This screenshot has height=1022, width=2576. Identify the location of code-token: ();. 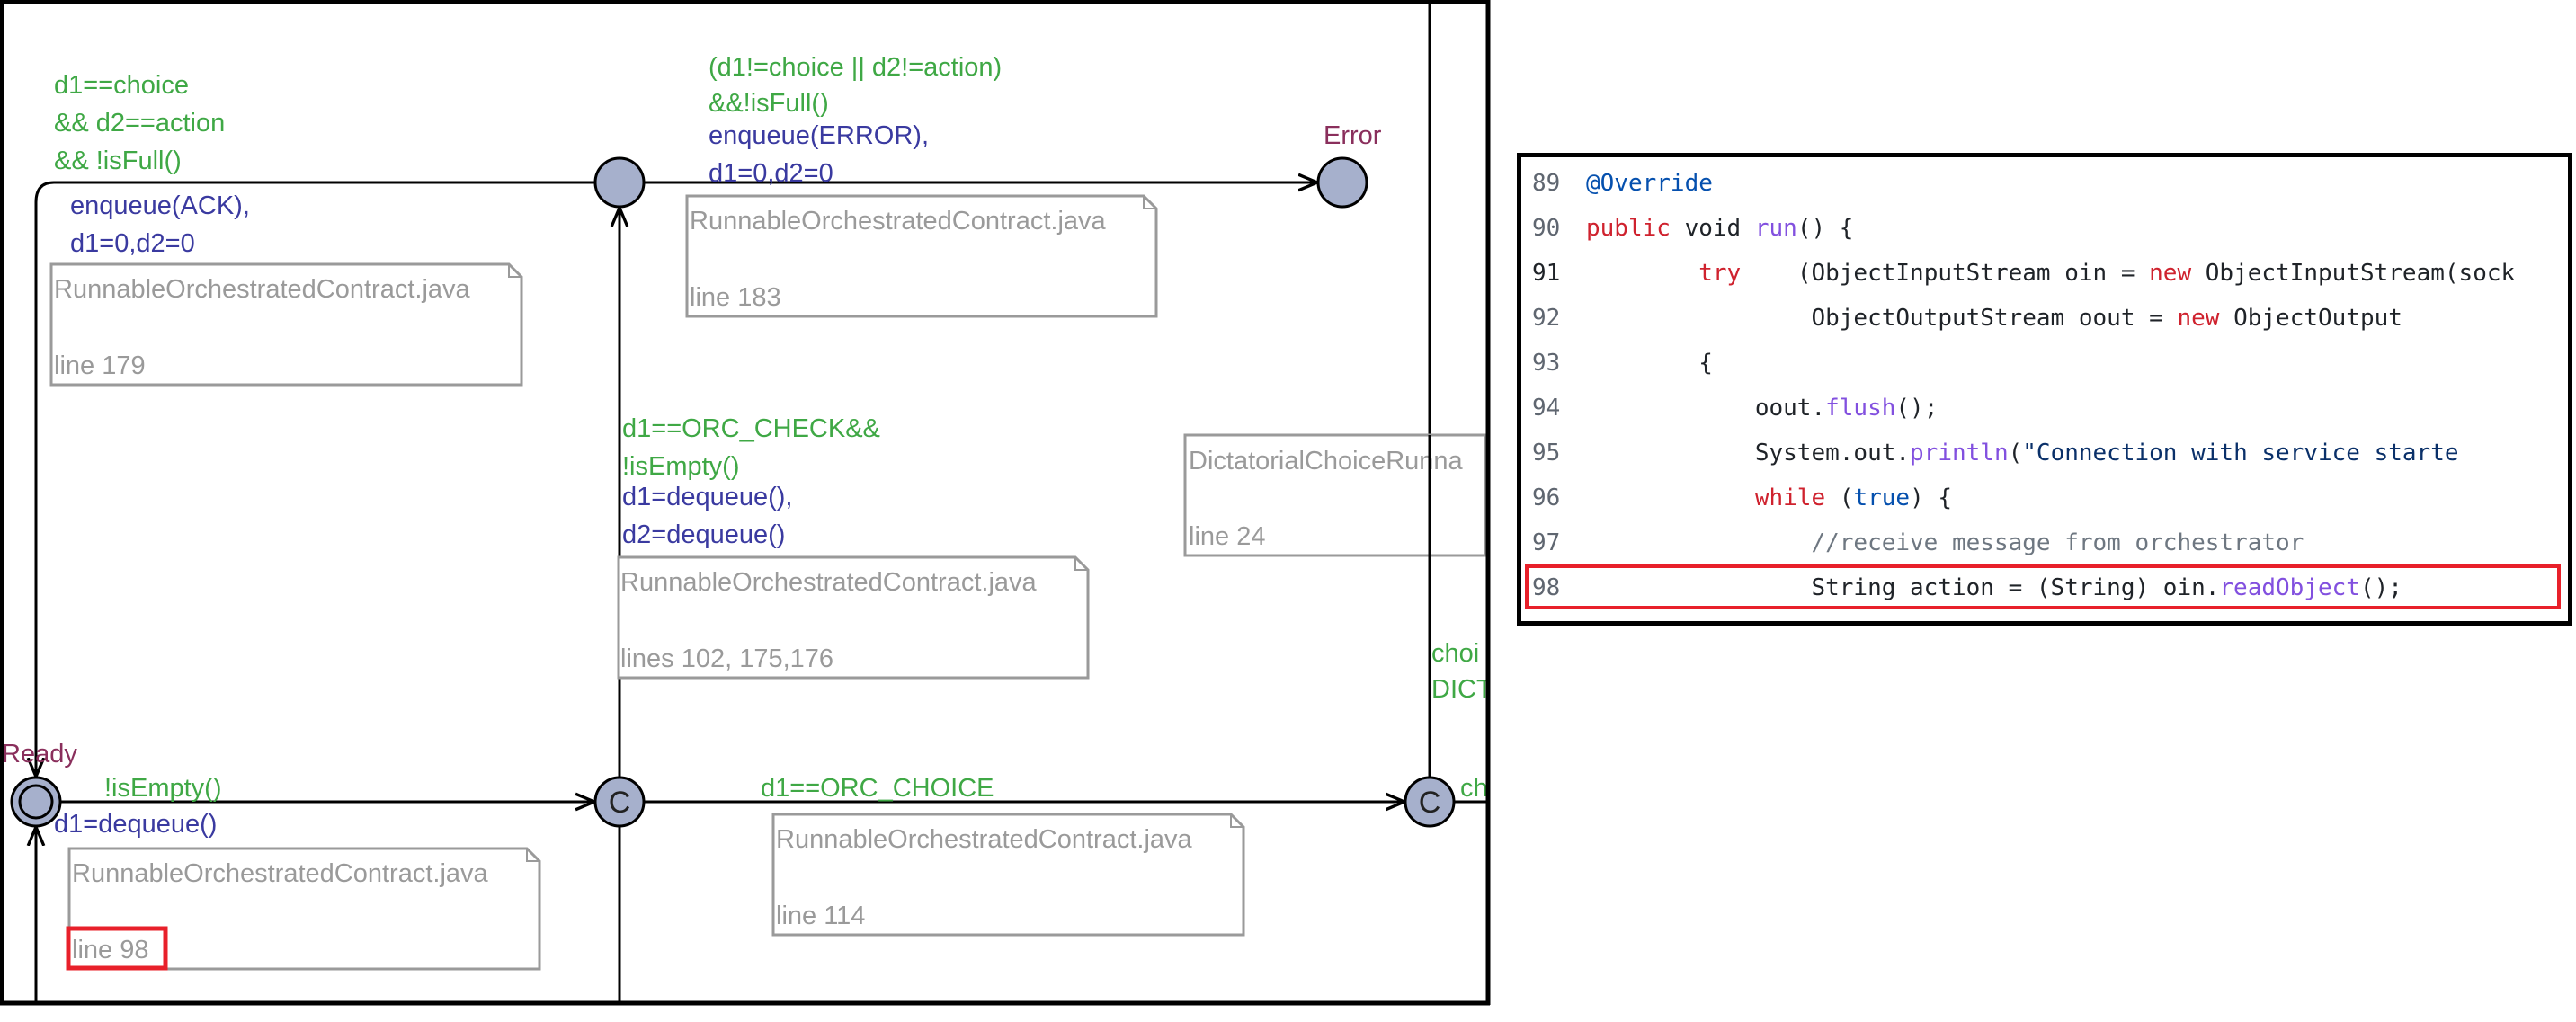
(1917, 408).